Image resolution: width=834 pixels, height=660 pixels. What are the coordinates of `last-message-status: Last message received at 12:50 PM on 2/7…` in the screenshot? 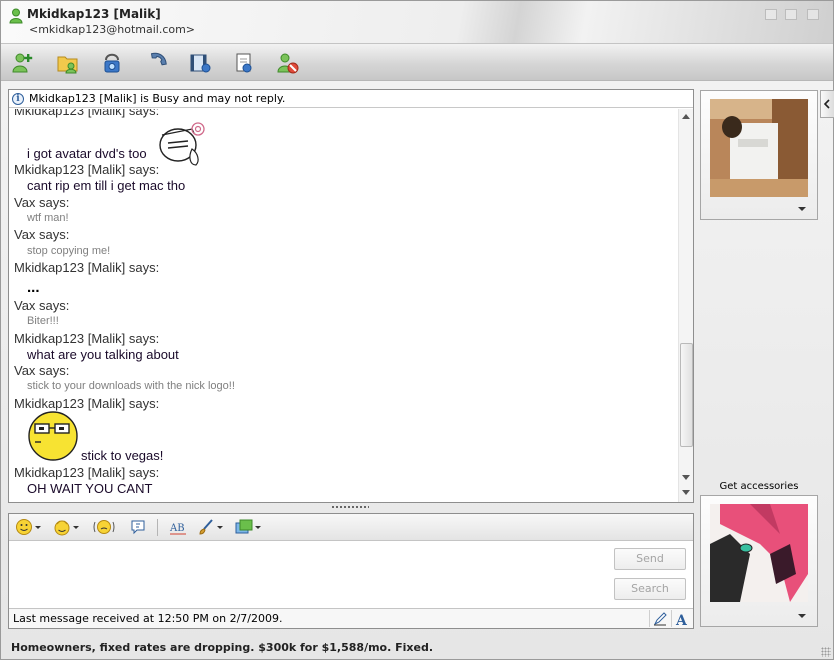 It's located at (148, 618).